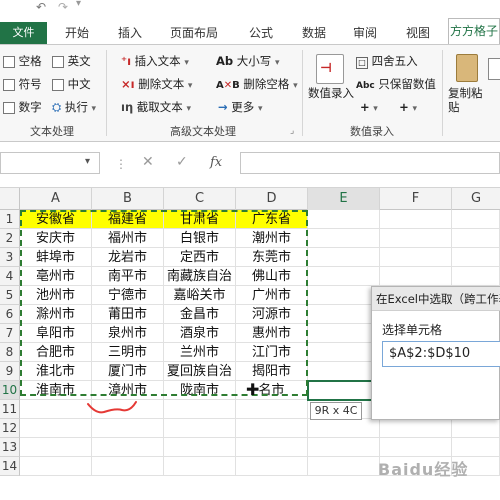 This screenshot has height=500, width=500. What do you see at coordinates (10, 352) in the screenshot?
I see `row-header: 8` at bounding box center [10, 352].